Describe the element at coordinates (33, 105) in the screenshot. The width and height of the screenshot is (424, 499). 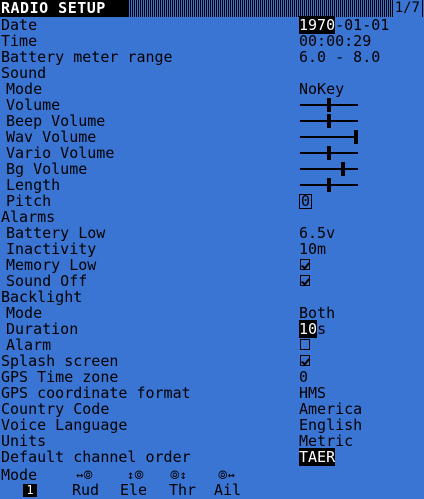
I see `volume-label: Volume` at that location.